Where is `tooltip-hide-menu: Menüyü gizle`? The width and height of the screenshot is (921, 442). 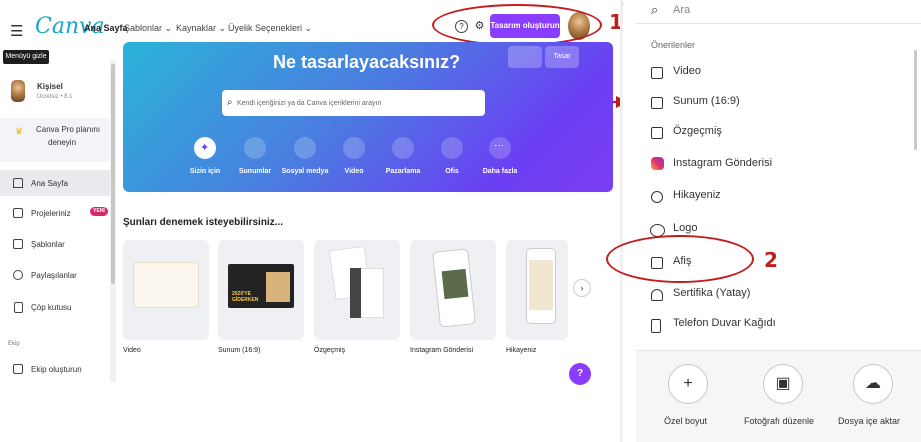 tooltip-hide-menu: Menüyü gizle is located at coordinates (26, 57).